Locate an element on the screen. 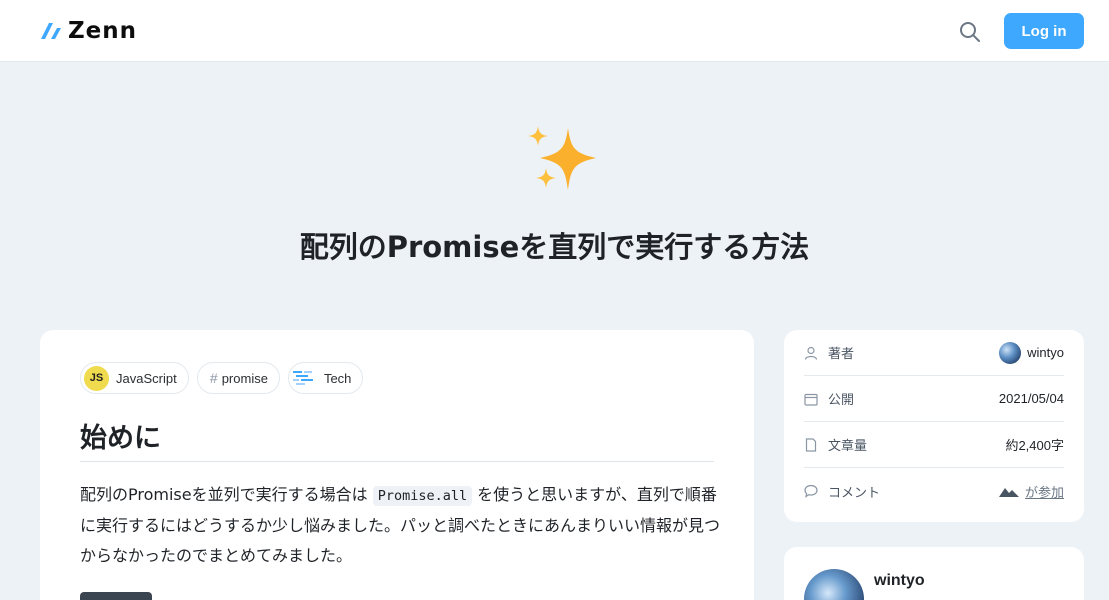 This screenshot has height=600, width=1109. info-label: 公開 is located at coordinates (841, 400).